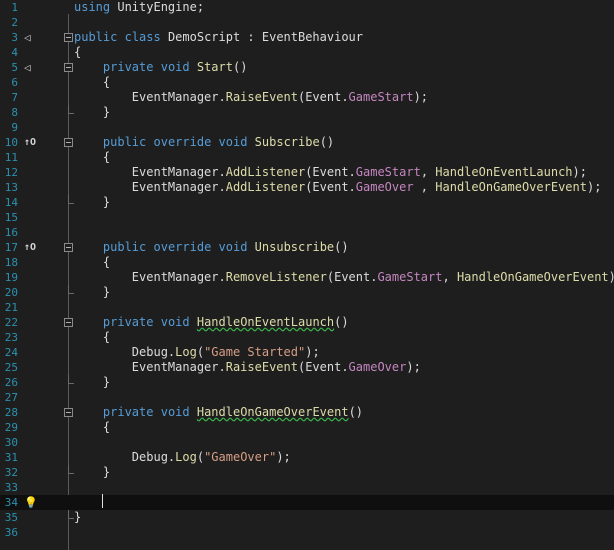 The image size is (614, 550). I want to click on code-token: Unsubscribe, so click(294, 247).